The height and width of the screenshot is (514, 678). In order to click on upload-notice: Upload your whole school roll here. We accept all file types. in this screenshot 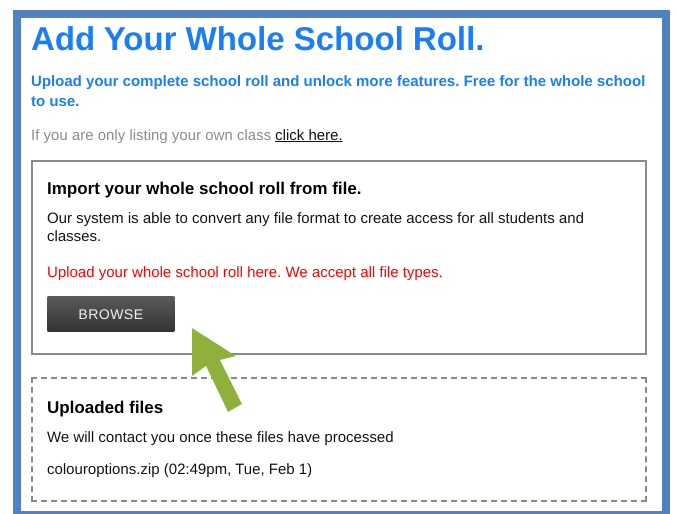, I will do `click(245, 273)`.